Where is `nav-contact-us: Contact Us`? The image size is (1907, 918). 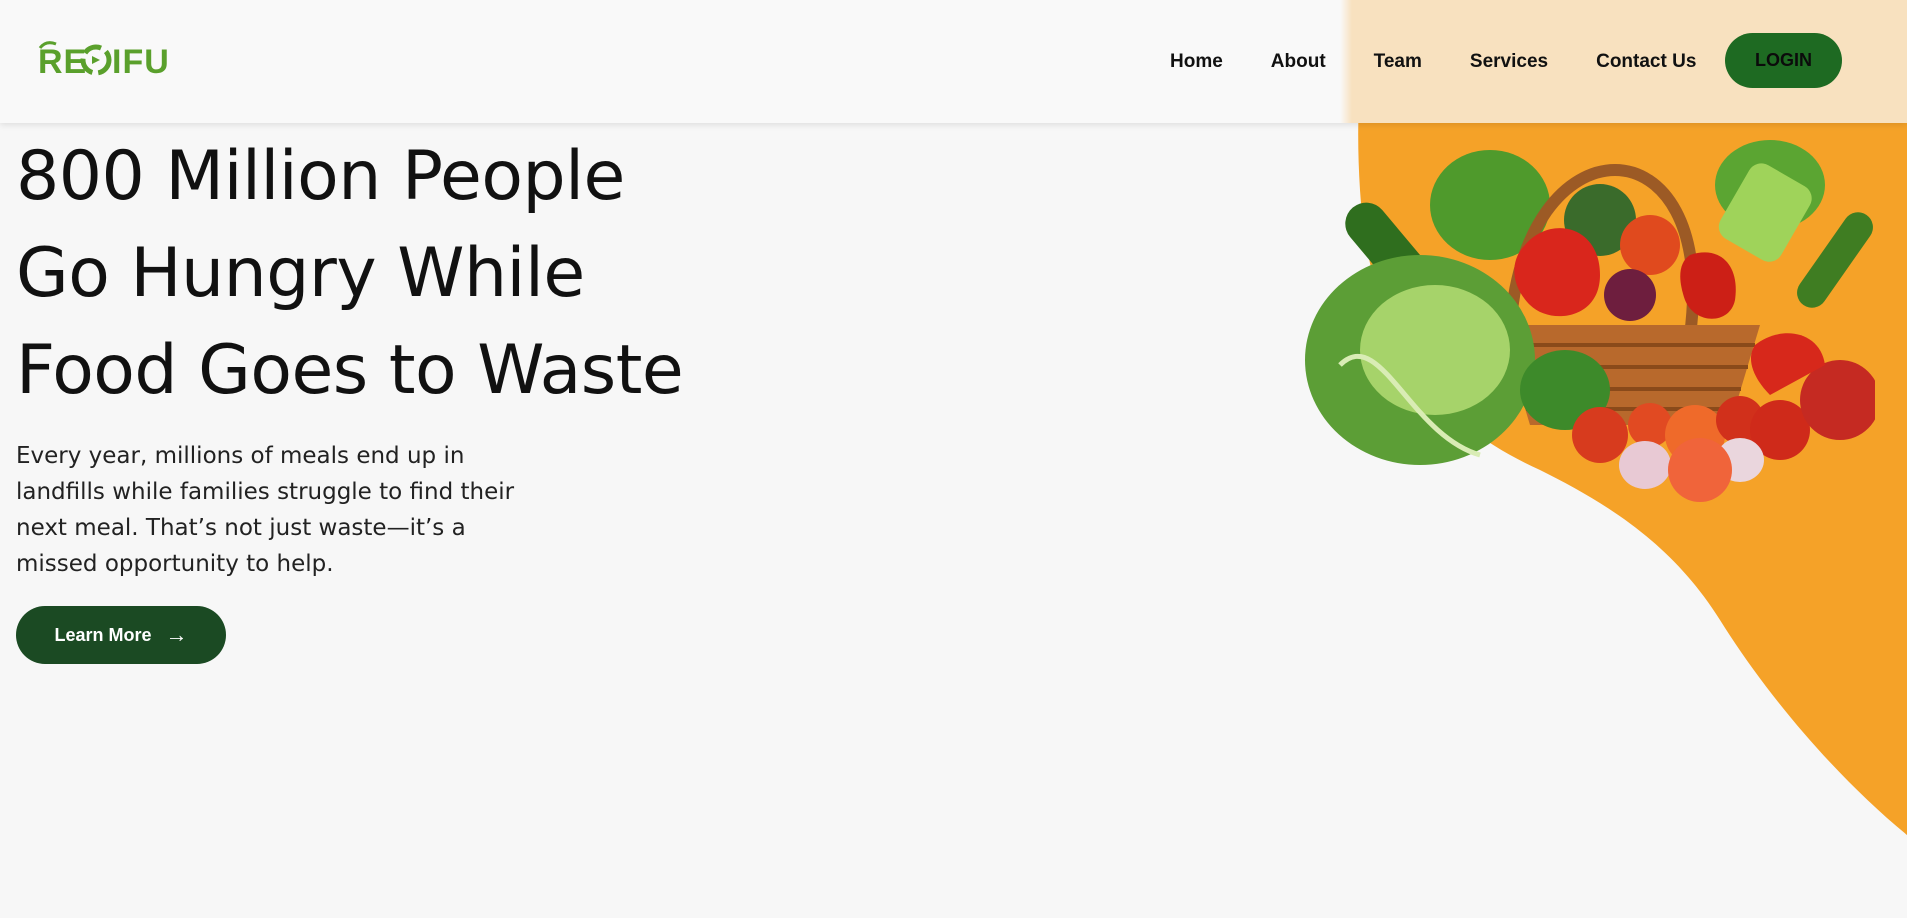 nav-contact-us: Contact Us is located at coordinates (1646, 62).